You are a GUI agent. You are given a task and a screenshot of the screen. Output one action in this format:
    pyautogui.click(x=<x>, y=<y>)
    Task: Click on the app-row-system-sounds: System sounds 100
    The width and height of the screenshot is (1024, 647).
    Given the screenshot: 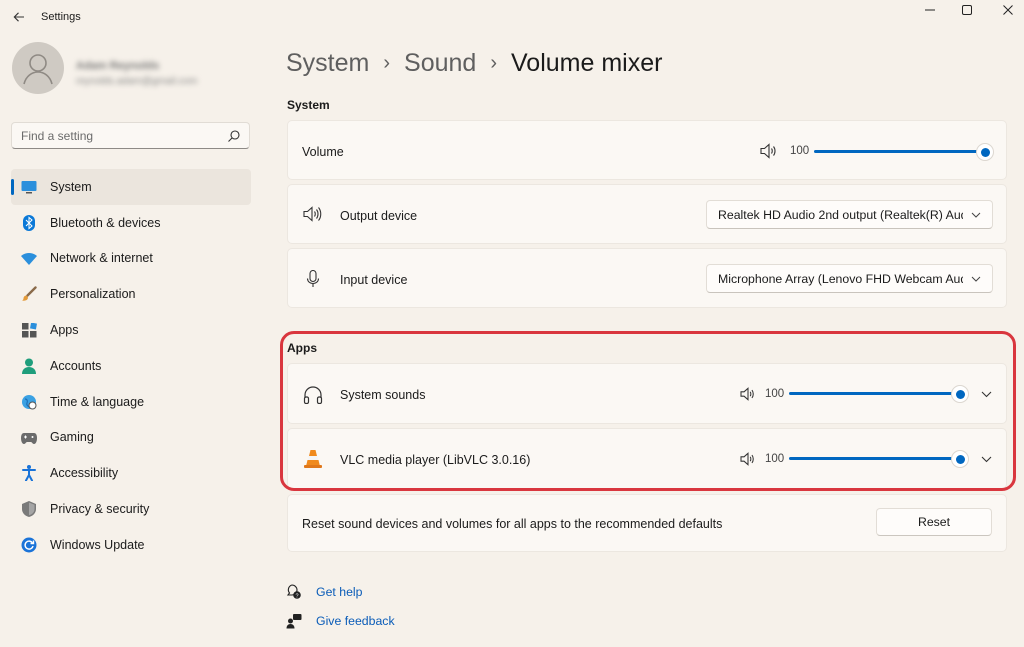 What is the action you would take?
    pyautogui.click(x=647, y=393)
    